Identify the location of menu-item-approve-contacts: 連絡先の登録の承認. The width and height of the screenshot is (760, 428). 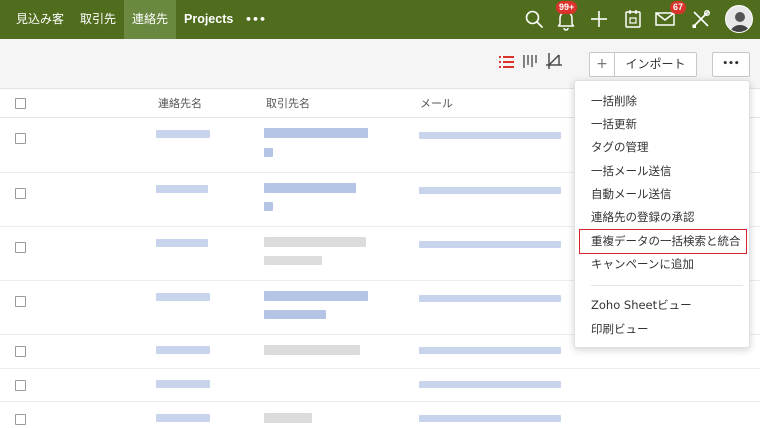
(643, 217).